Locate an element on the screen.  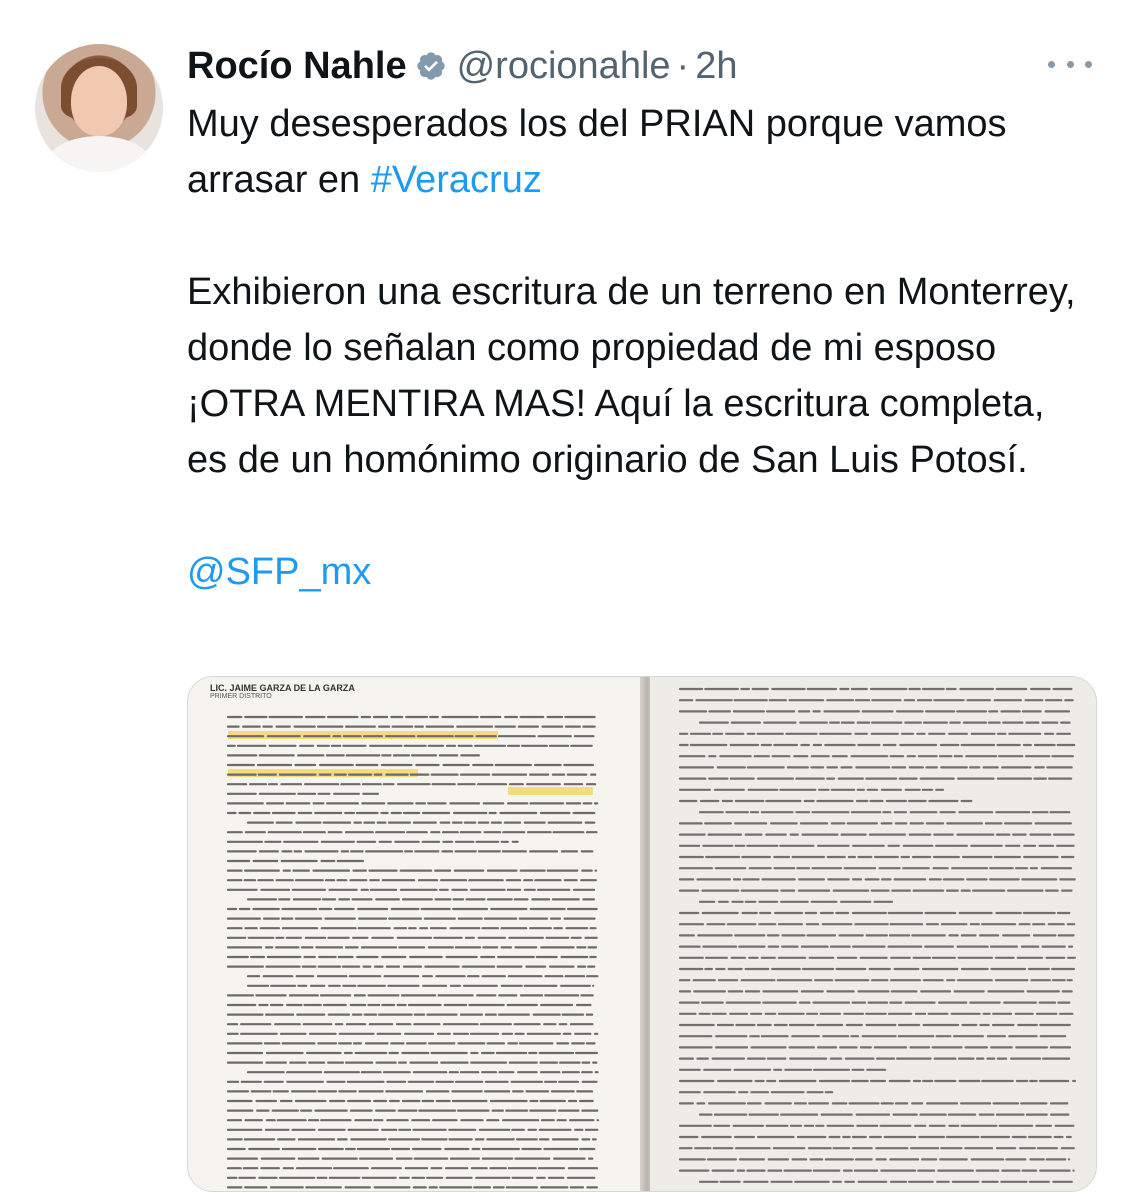
verified-badge-icon is located at coordinates (430, 66).